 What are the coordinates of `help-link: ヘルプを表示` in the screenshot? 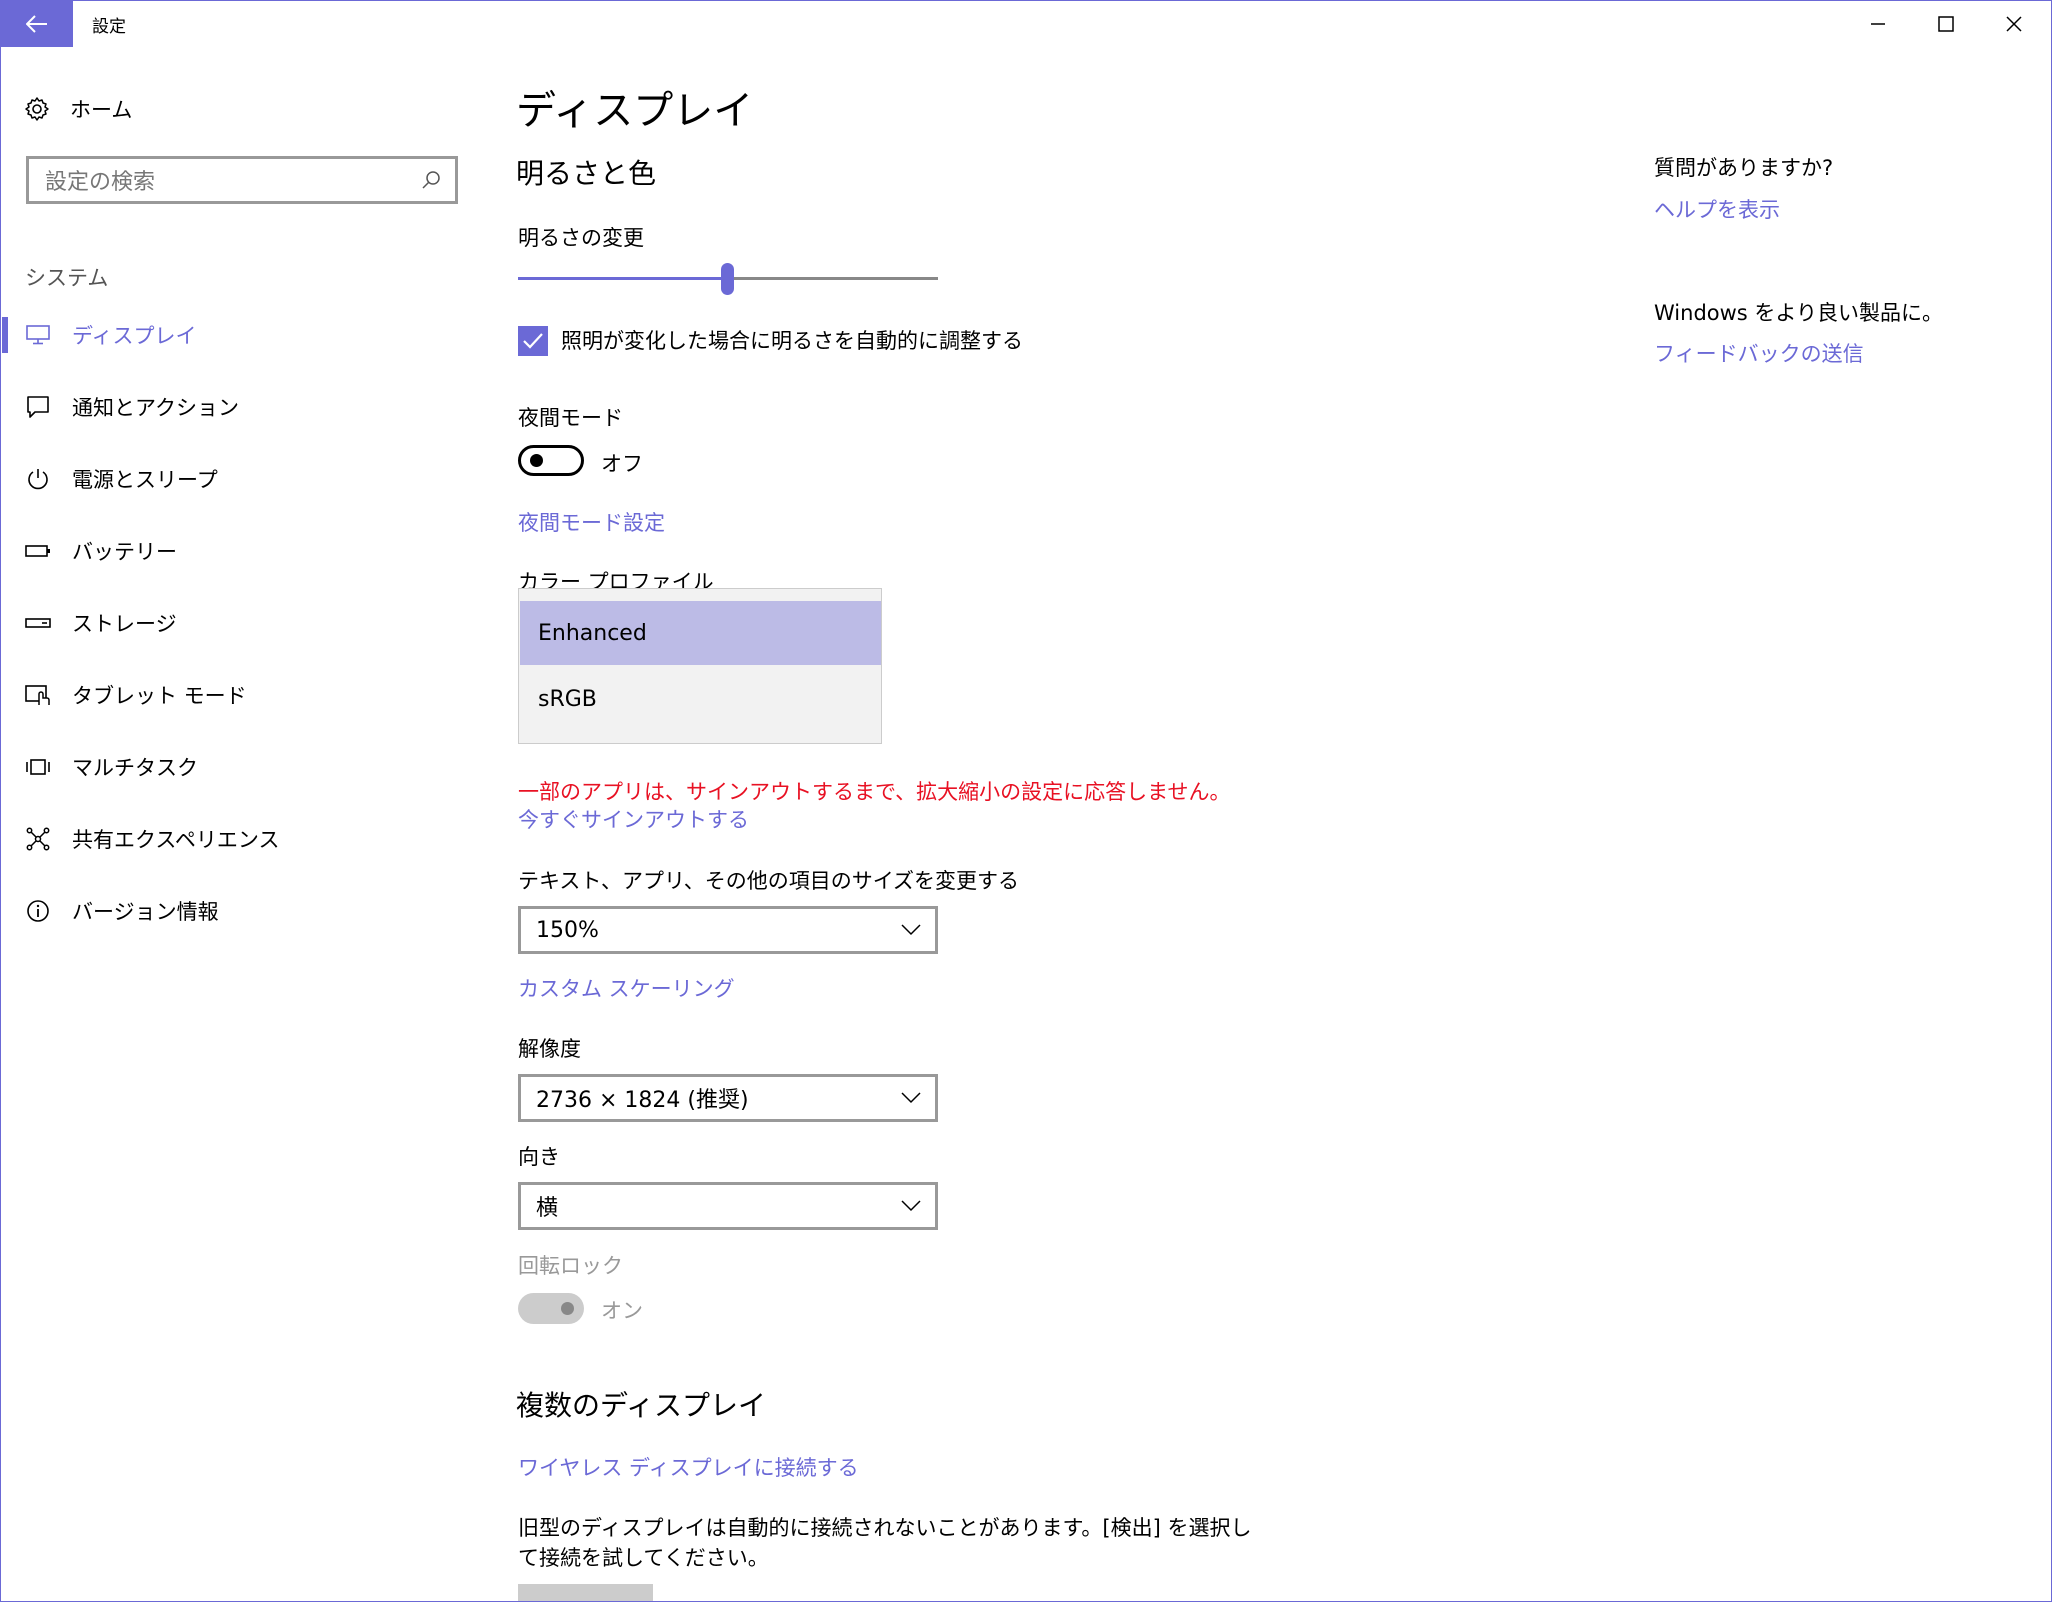 It's located at (1717, 209).